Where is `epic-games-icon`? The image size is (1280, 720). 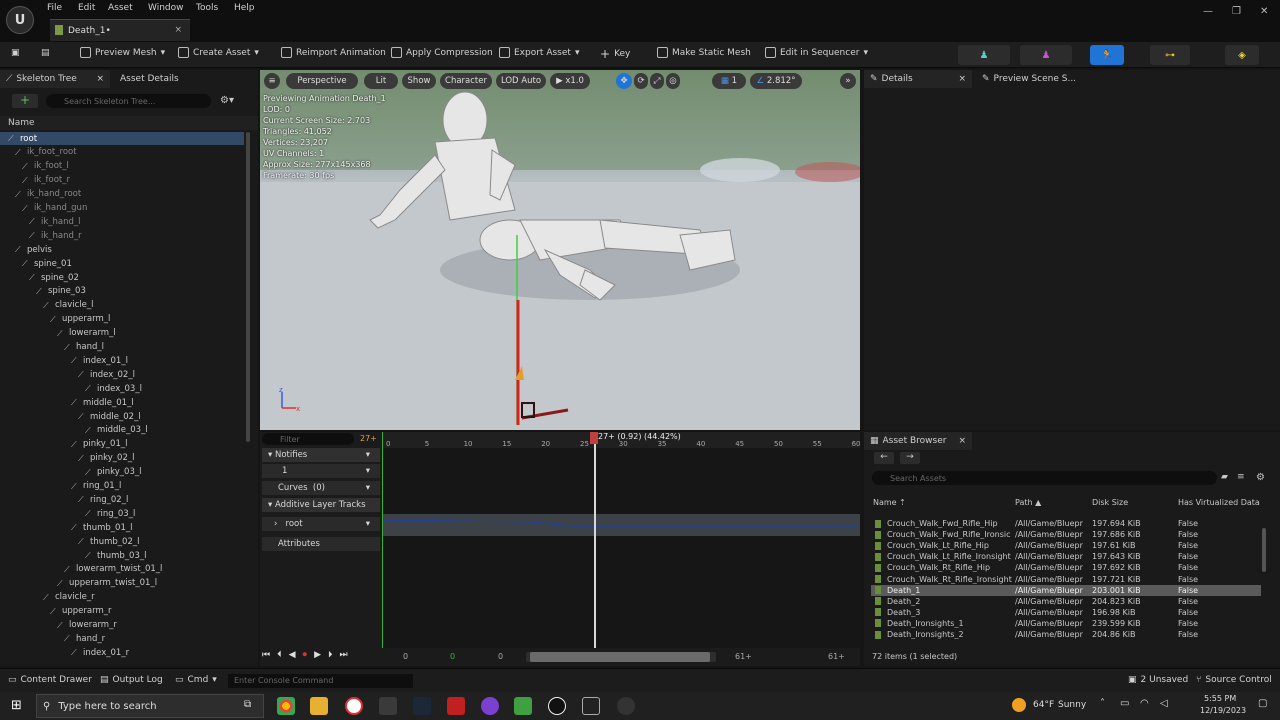
epic-games-icon is located at coordinates (591, 706).